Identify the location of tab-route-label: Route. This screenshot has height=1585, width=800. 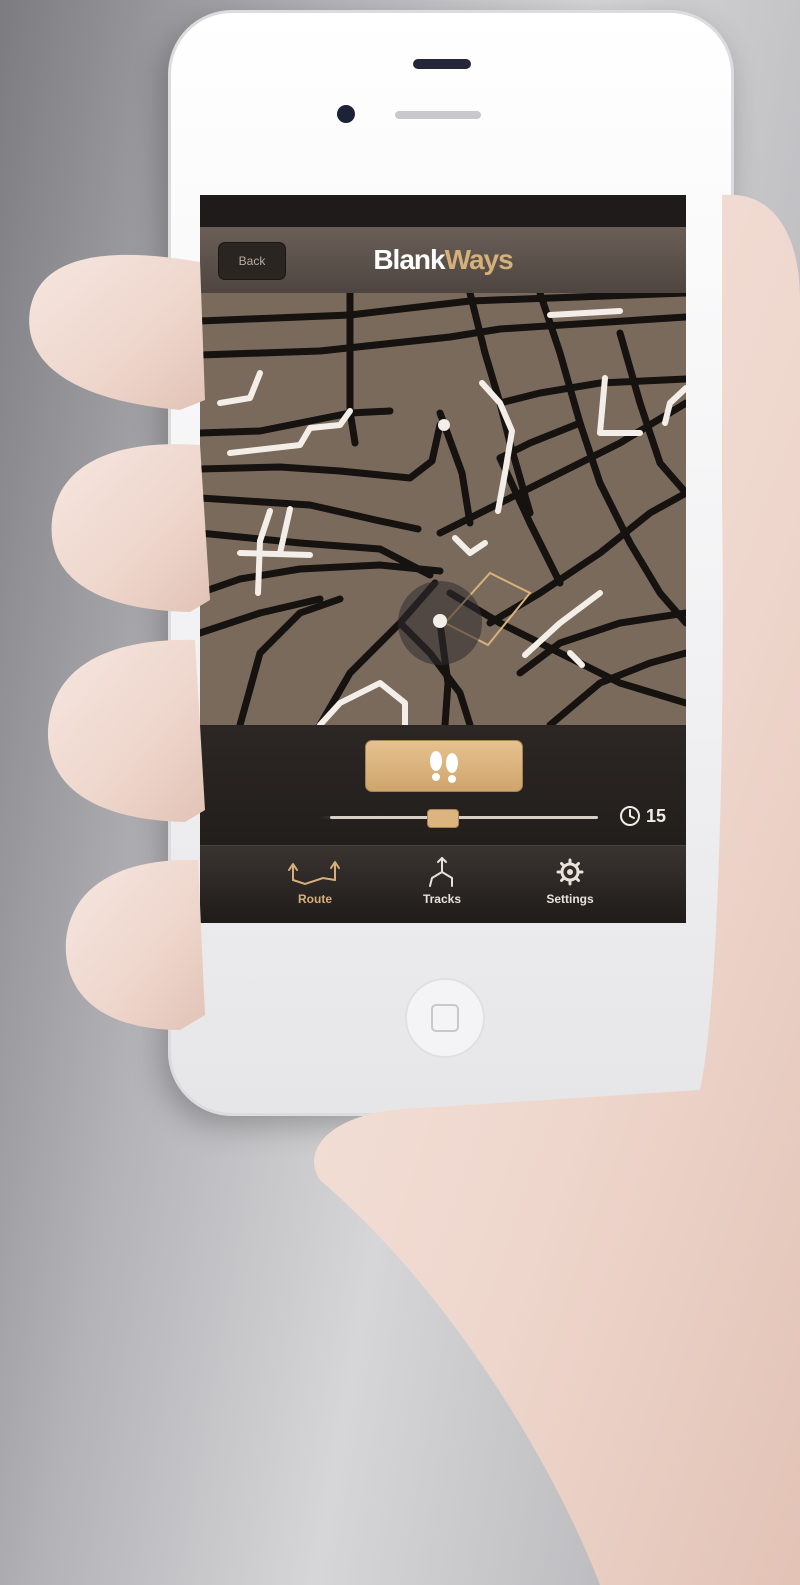
(315, 899).